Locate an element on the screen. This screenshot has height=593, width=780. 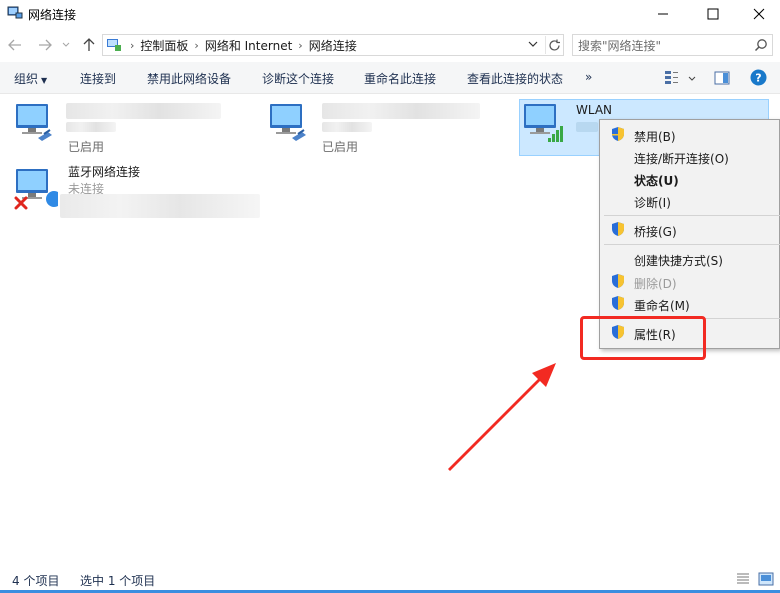
forward-arrow-icon is located at coordinates (45, 45).